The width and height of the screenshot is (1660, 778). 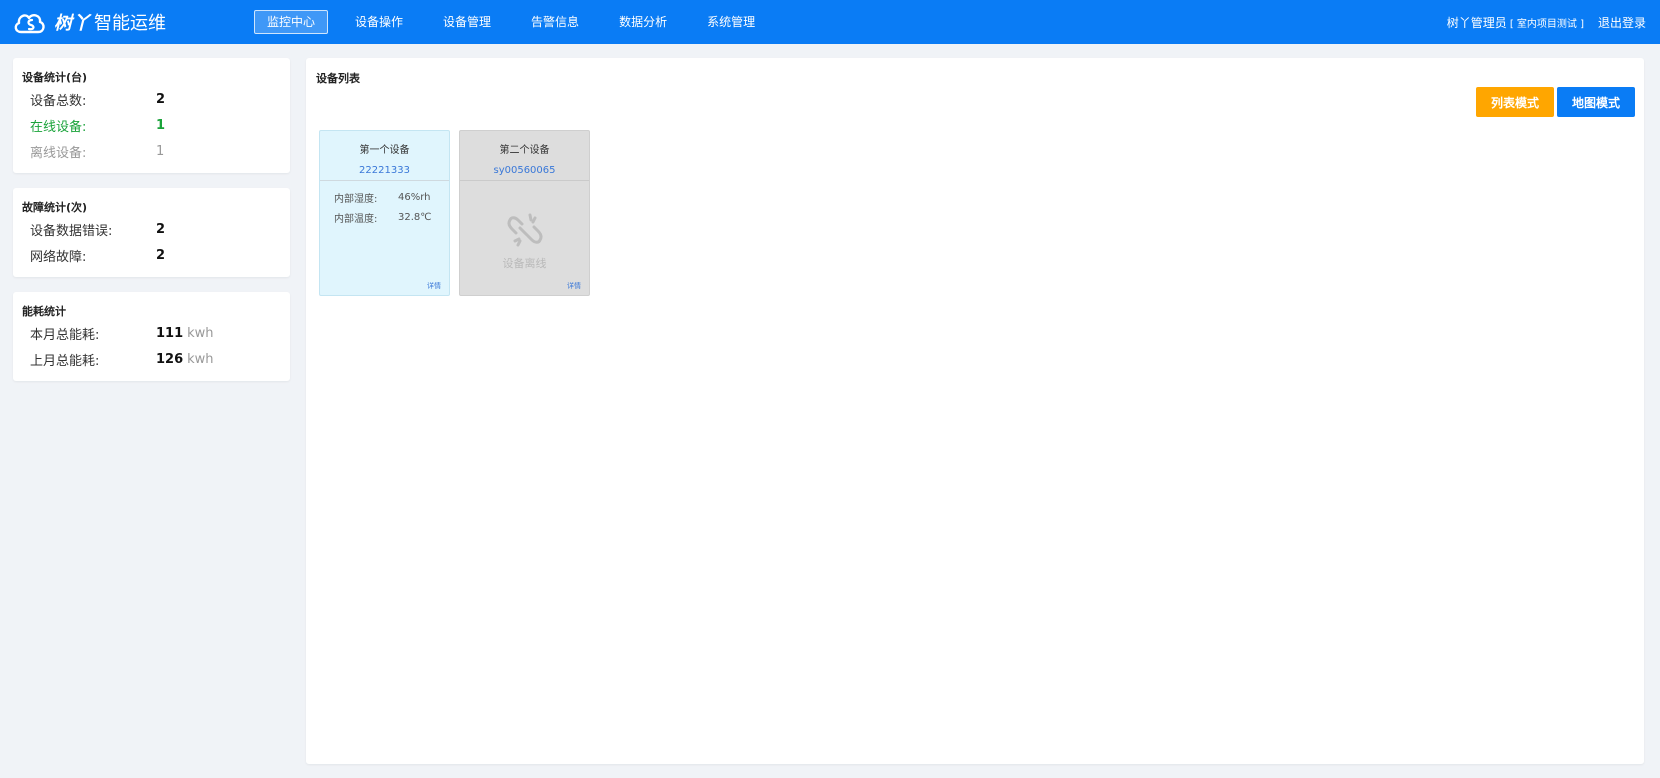 What do you see at coordinates (384, 170) in the screenshot?
I see `device-sn: 22221333` at bounding box center [384, 170].